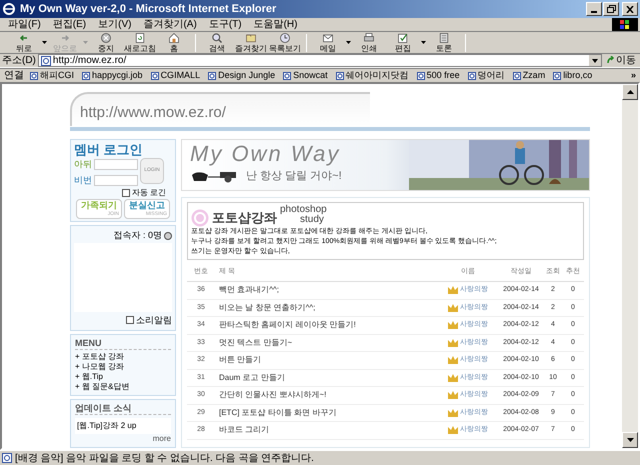 The image size is (640, 465). Describe the element at coordinates (115, 24) in the screenshot. I see `menu-item: 보기(V)` at that location.